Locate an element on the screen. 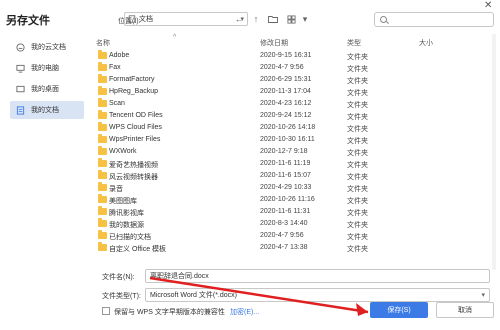 This screenshot has height=330, width=500. sidebar-item-label: 我的电脑 is located at coordinates (45, 68).